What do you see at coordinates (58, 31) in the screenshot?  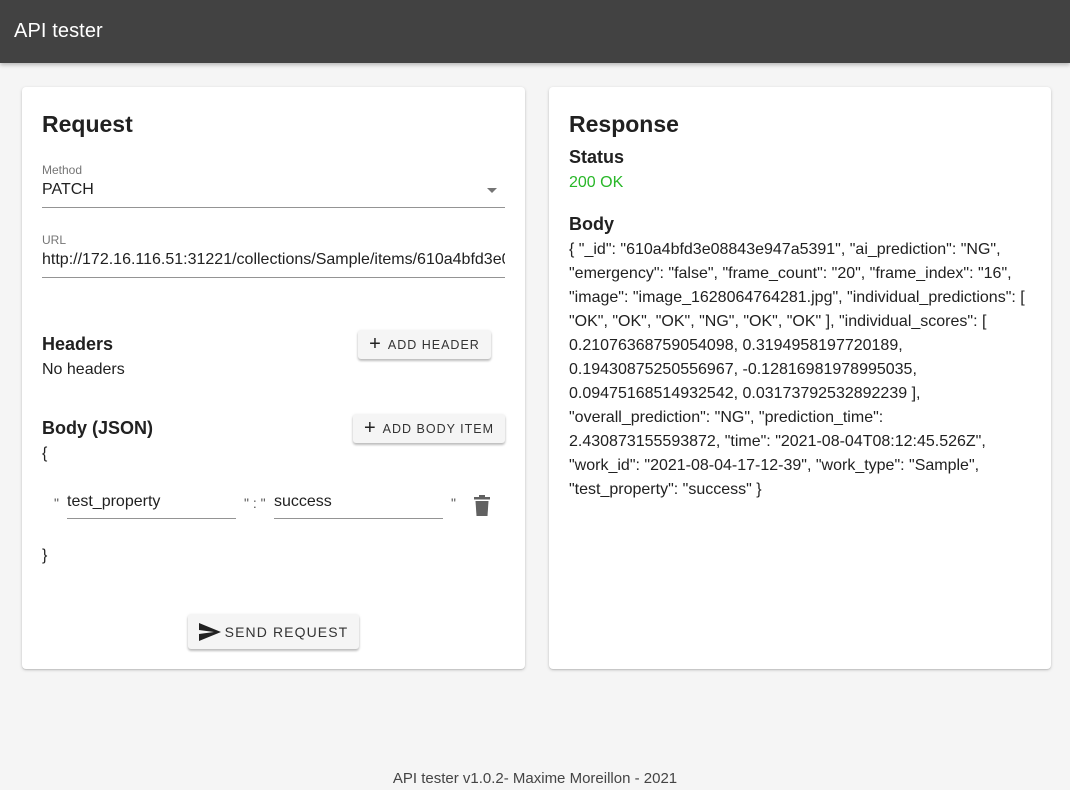 I see `app-title: API tester` at bounding box center [58, 31].